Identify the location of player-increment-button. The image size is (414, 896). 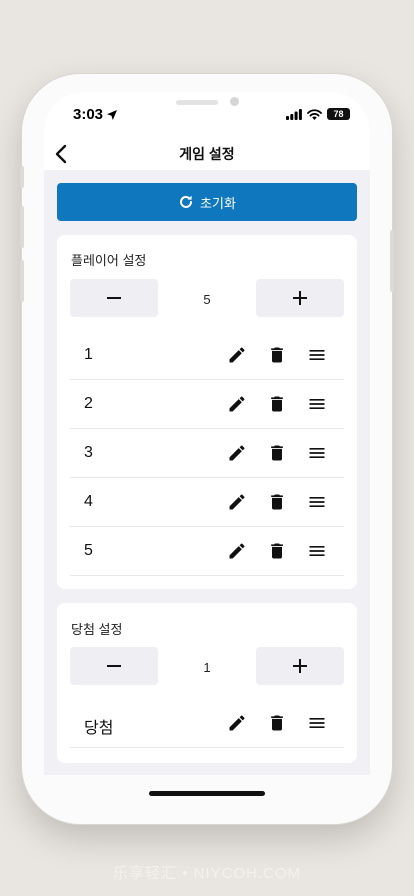
(300, 298).